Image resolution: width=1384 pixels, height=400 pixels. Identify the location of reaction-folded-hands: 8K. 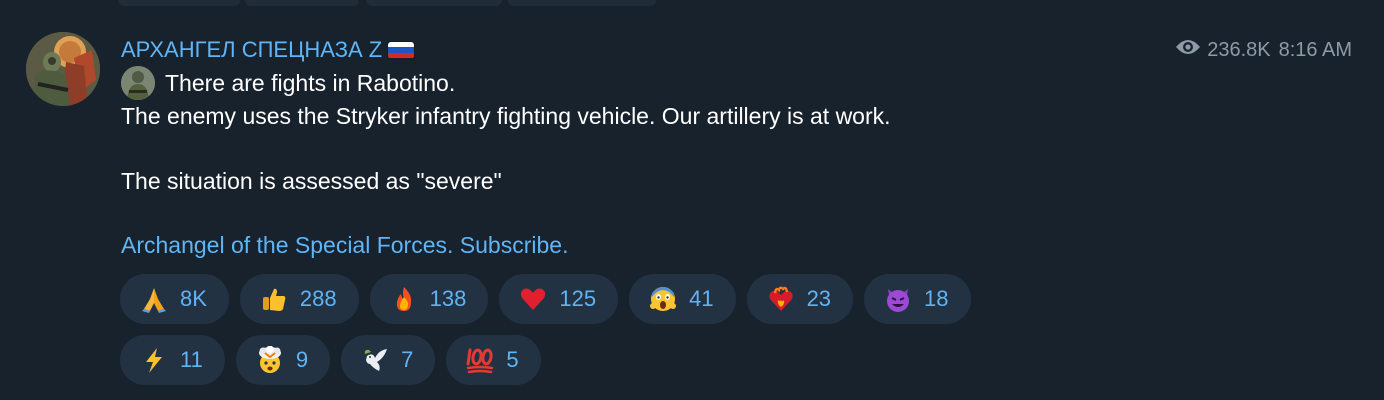
(174, 299).